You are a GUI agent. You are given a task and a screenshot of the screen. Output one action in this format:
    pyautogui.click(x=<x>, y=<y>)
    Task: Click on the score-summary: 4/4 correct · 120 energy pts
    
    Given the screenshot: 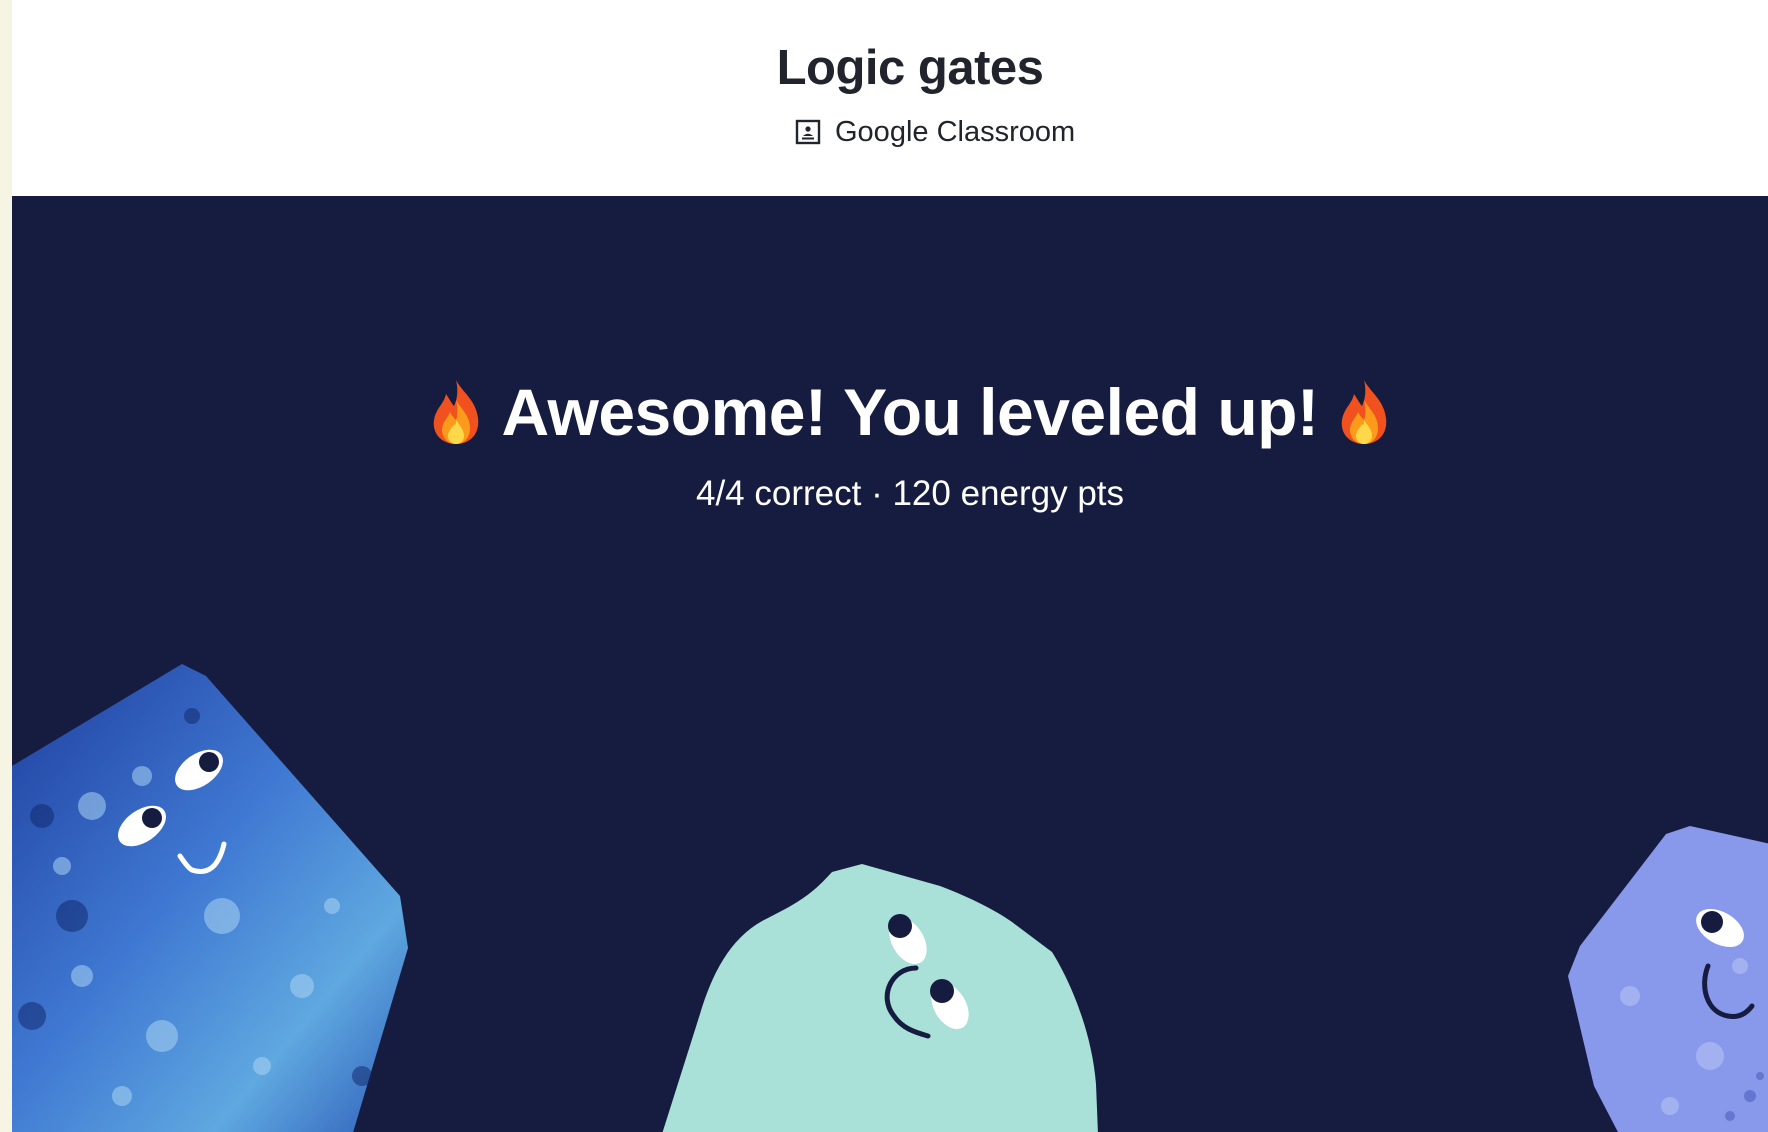 What is the action you would take?
    pyautogui.click(x=890, y=494)
    